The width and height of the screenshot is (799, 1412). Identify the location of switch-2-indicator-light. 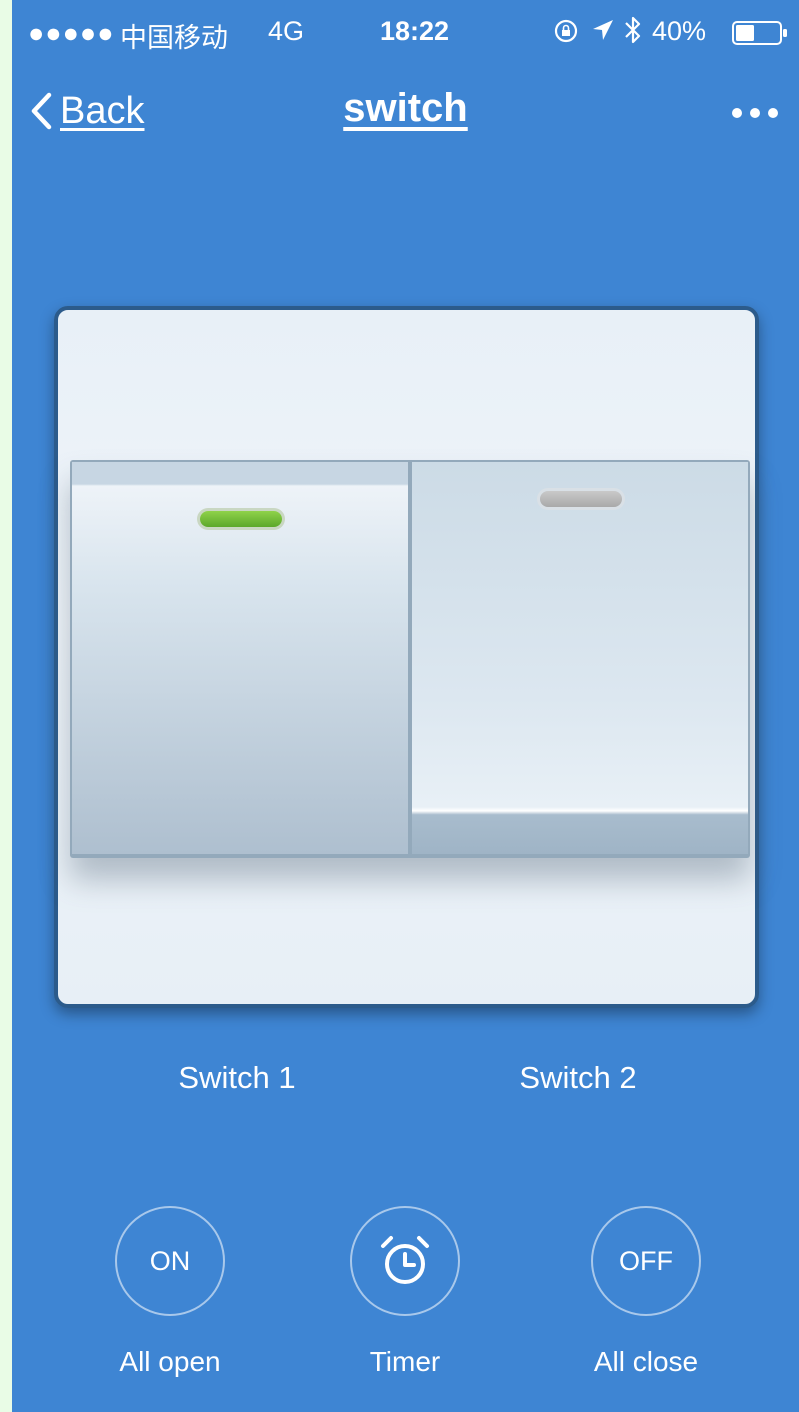
(581, 499).